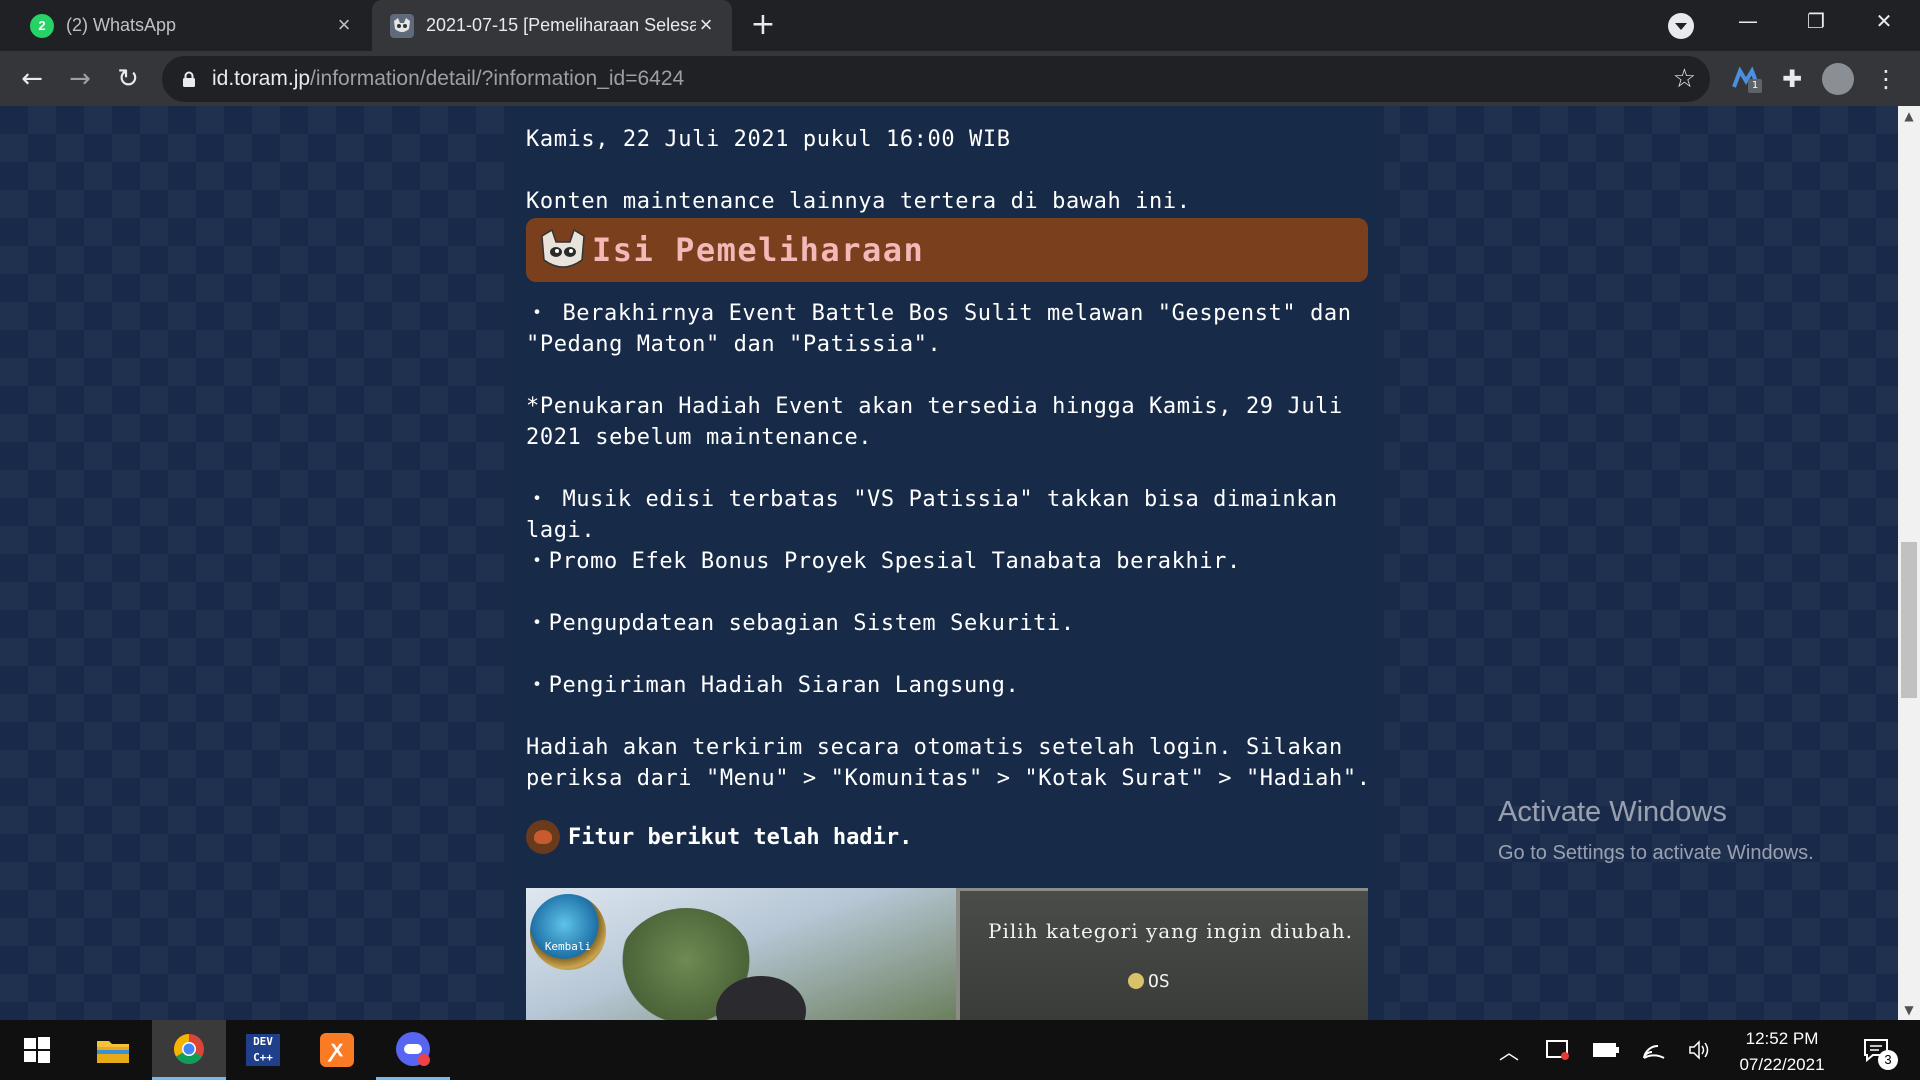 The width and height of the screenshot is (1920, 1080). Describe the element at coordinates (263, 1050) in the screenshot. I see `dev-cpp-icon: DEV C++` at that location.